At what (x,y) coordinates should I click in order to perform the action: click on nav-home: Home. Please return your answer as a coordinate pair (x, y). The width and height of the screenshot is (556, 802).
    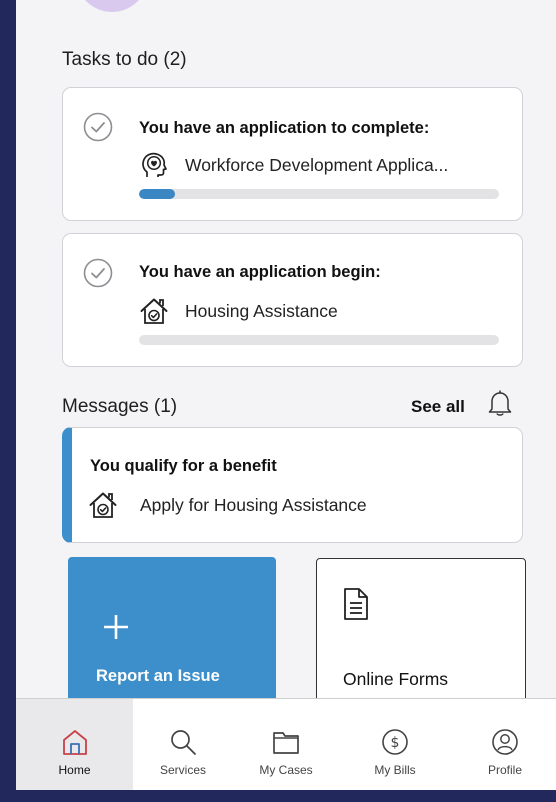
    Looking at the image, I should click on (74, 744).